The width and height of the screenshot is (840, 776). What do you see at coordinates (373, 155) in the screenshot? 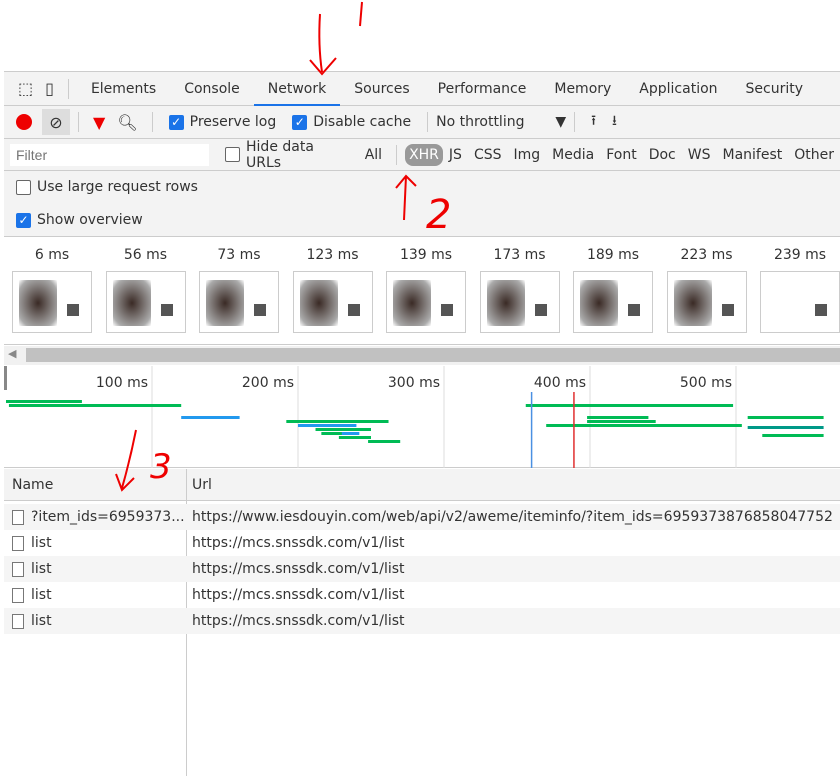
I see `filter-type-all: All` at bounding box center [373, 155].